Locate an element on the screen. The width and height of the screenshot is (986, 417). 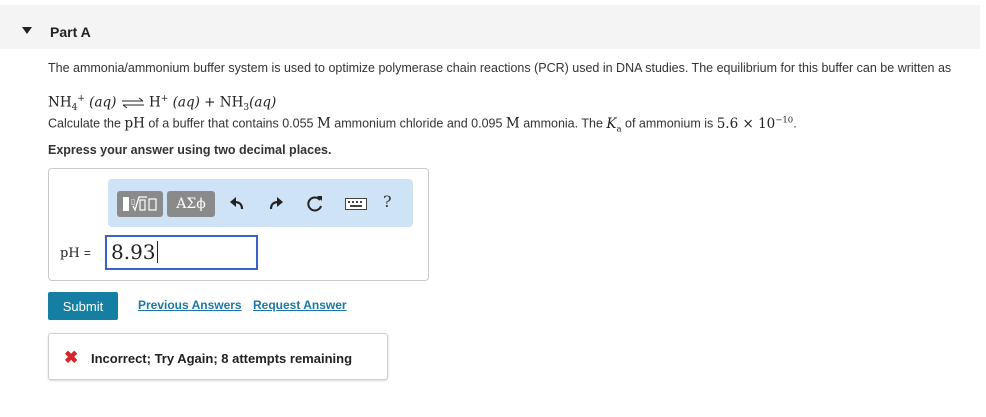
ph-label-text: pH is located at coordinates (70, 253).